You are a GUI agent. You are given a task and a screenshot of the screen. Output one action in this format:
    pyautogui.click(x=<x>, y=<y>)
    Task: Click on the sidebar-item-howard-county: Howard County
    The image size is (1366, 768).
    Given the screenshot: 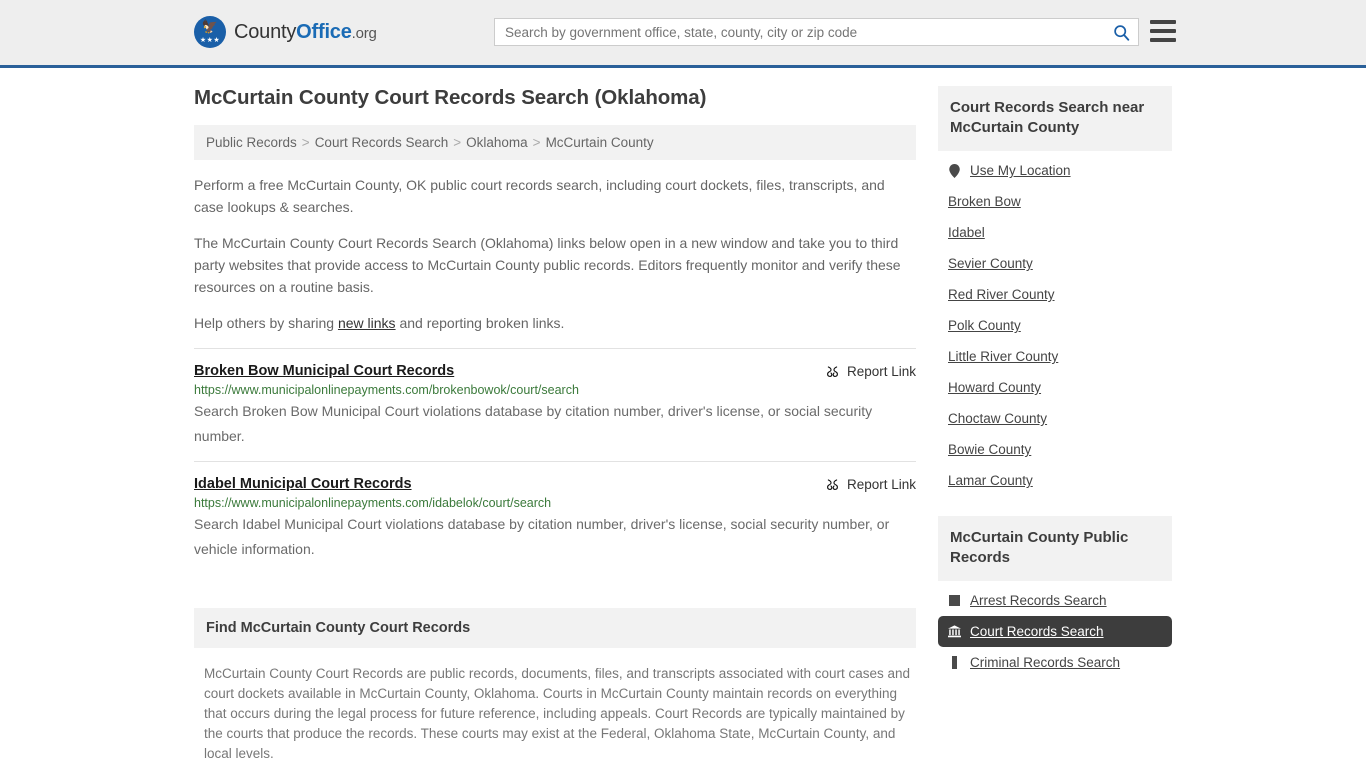 What is the action you would take?
    pyautogui.click(x=1055, y=387)
    